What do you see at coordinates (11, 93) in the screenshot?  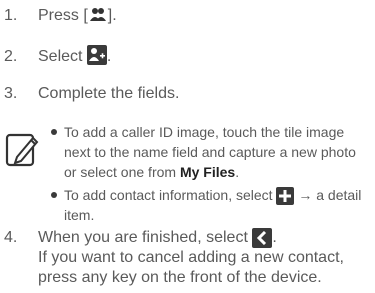 I see `step-number: 3.` at bounding box center [11, 93].